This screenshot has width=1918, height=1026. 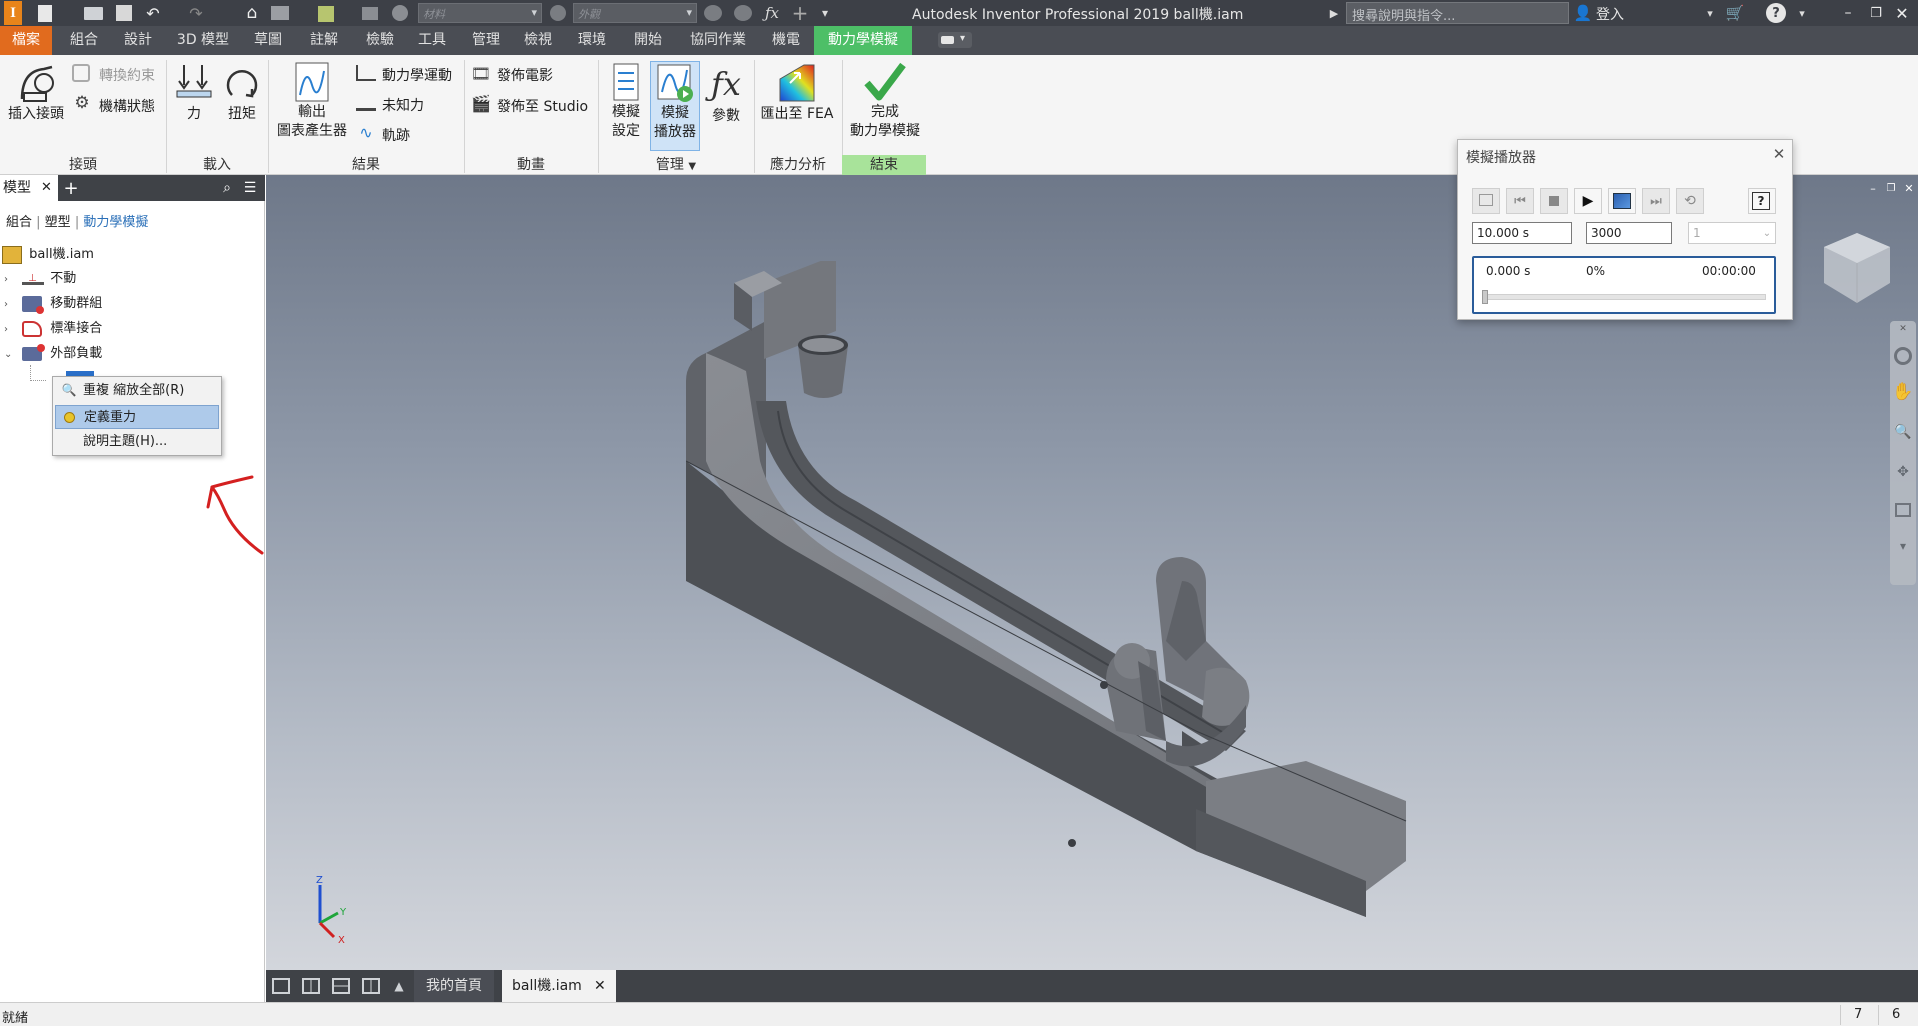 I want to click on help-icon: ?, so click(x=1776, y=13).